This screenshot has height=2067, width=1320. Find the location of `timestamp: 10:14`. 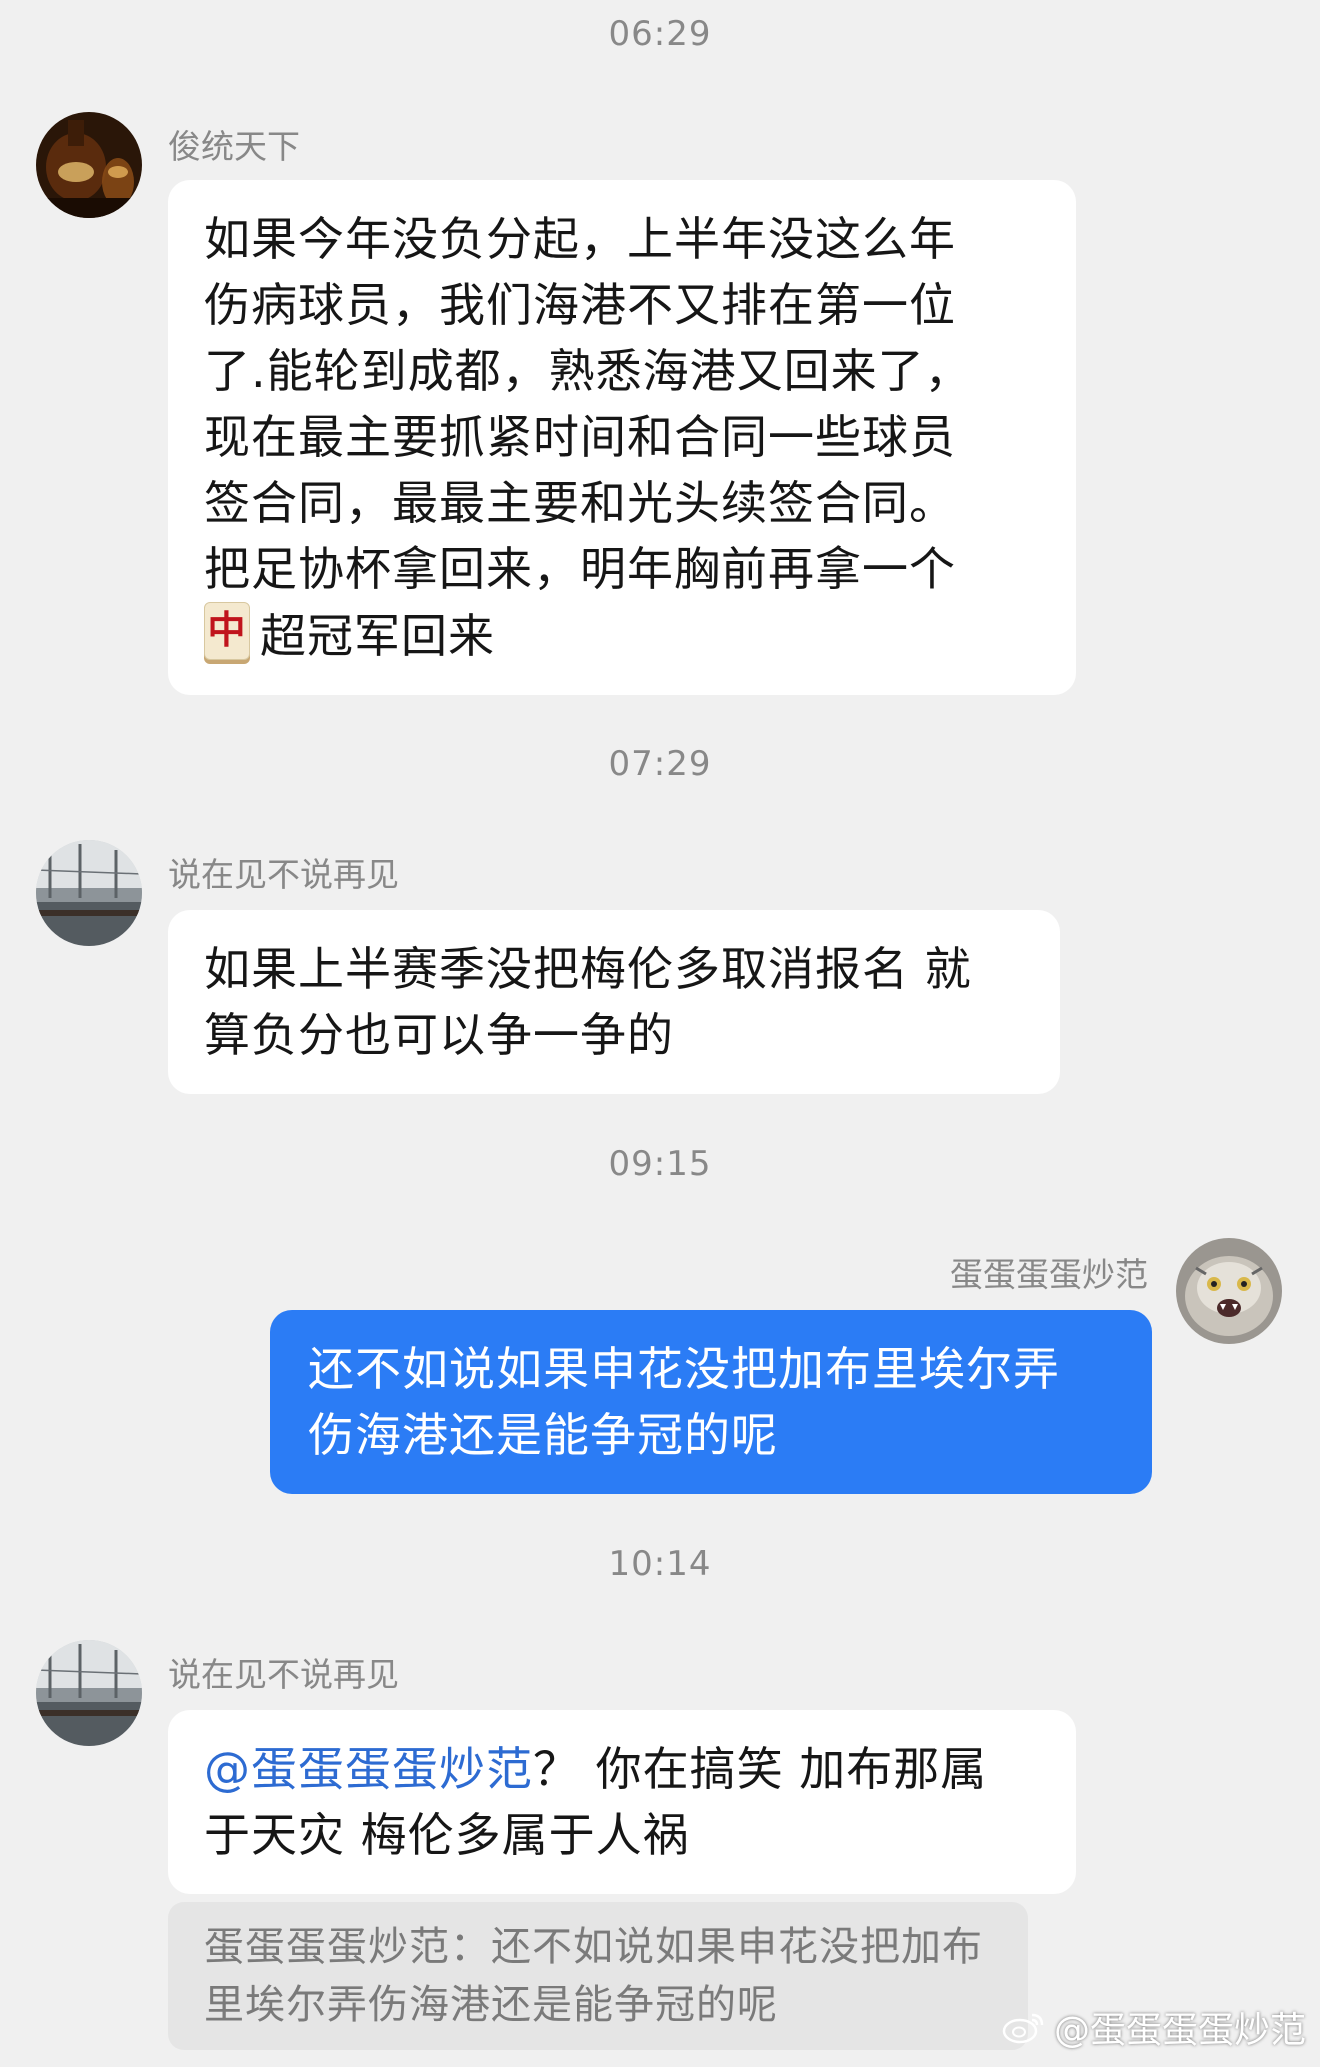

timestamp: 10:14 is located at coordinates (660, 1564).